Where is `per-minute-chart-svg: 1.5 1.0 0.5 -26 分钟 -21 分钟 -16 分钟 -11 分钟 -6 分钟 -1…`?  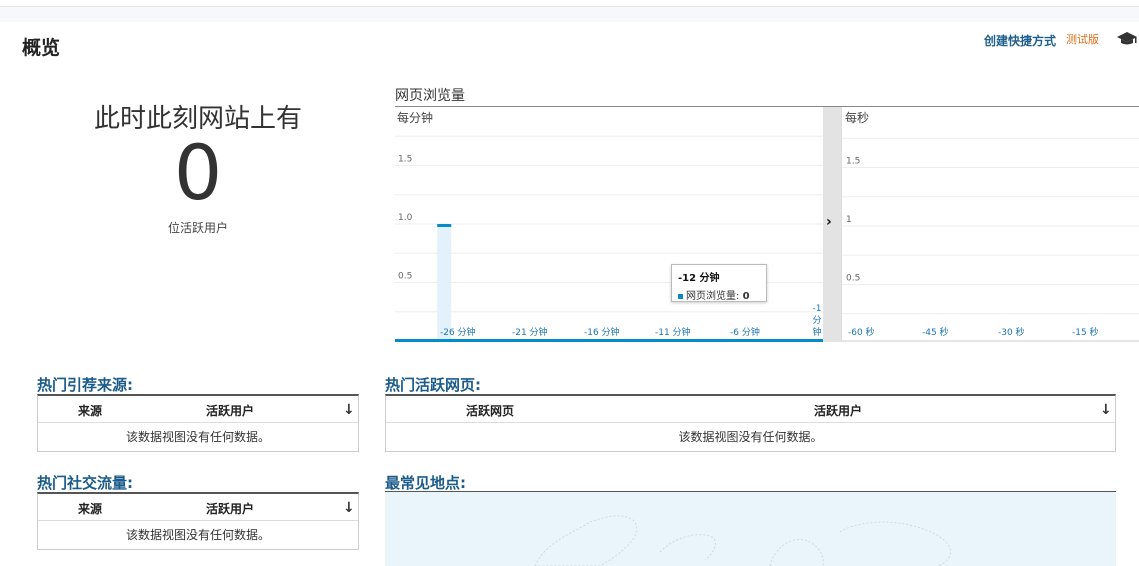
per-minute-chart-svg: 1.5 1.0 0.5 -26 分钟 -21 分钟 -16 分钟 -11 分钟 -6 分钟 -1… is located at coordinates (609, 238).